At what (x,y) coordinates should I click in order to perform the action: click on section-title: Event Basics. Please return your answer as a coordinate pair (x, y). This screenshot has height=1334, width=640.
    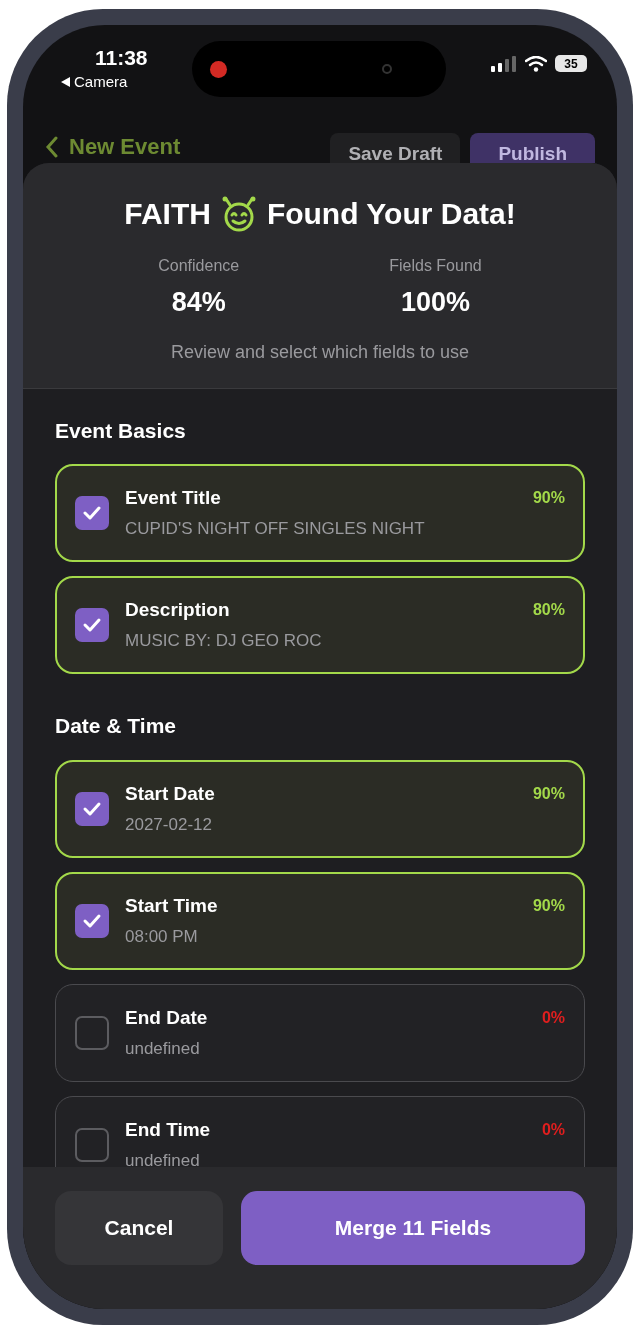
    Looking at the image, I should click on (121, 430).